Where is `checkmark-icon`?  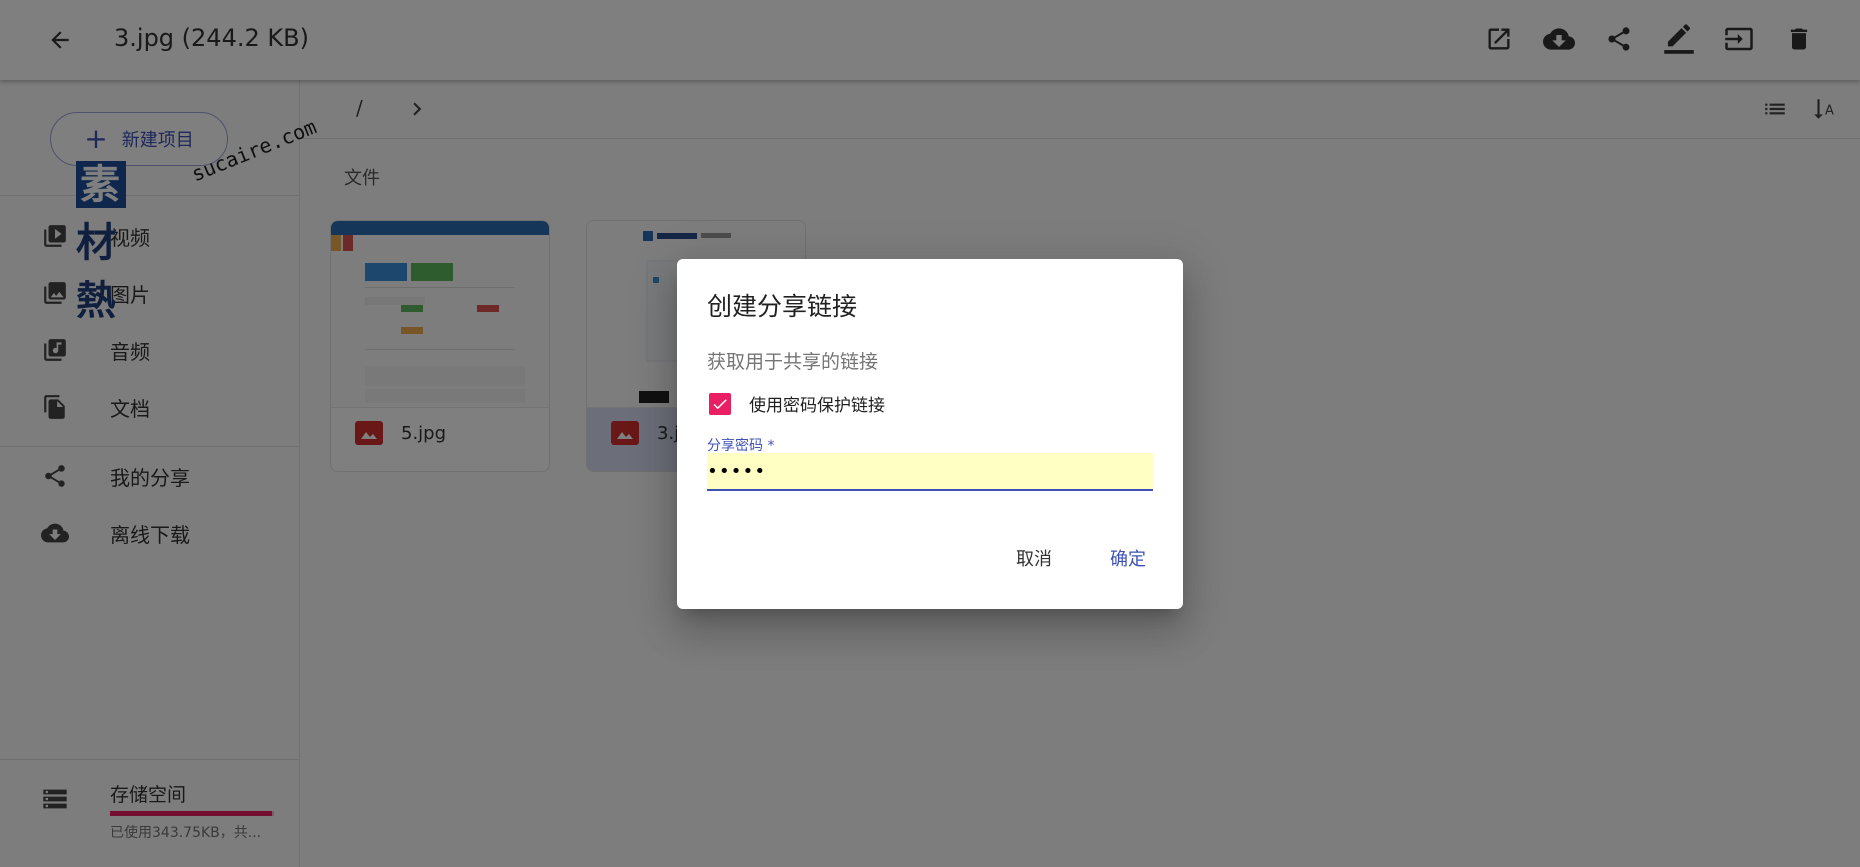
checkmark-icon is located at coordinates (720, 403).